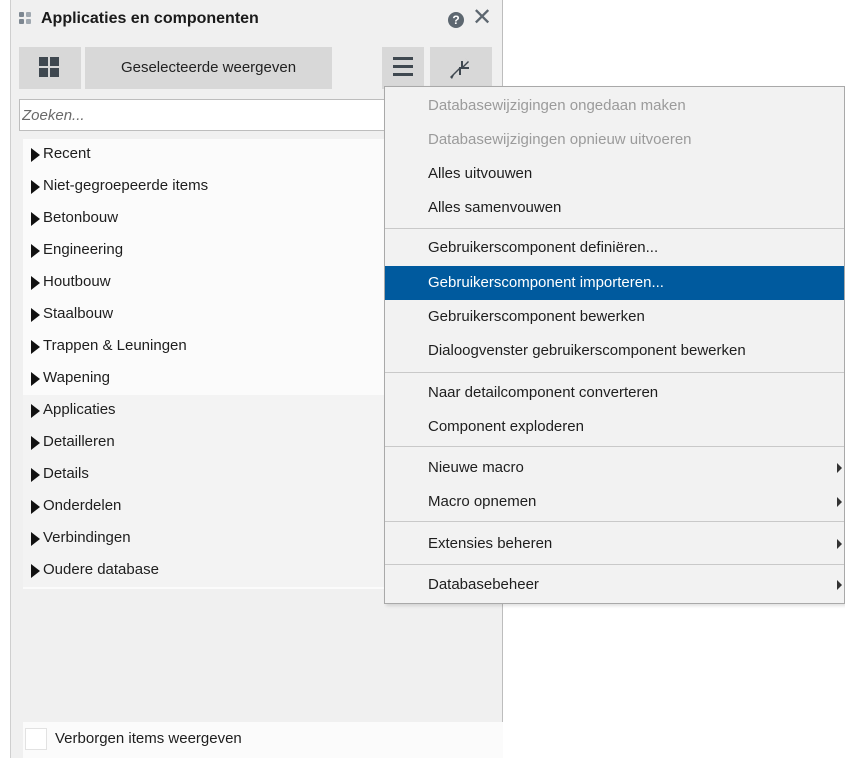 This screenshot has height=758, width=845. What do you see at coordinates (456, 20) in the screenshot?
I see `help-icon: ?` at bounding box center [456, 20].